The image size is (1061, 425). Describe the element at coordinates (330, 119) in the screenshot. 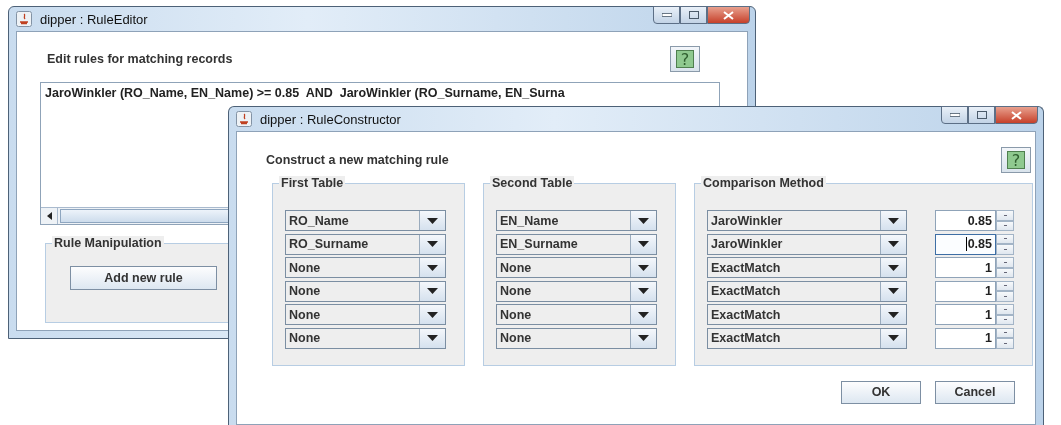

I see `window-title: dipper : RuleConstructor` at that location.